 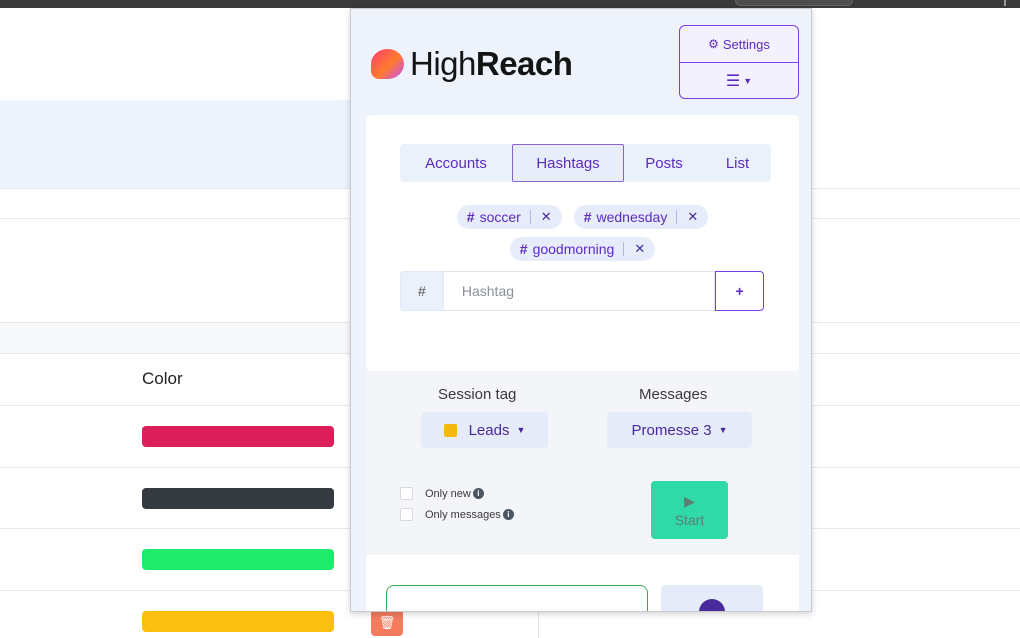 I want to click on only-new-option: Only new i, so click(x=442, y=493).